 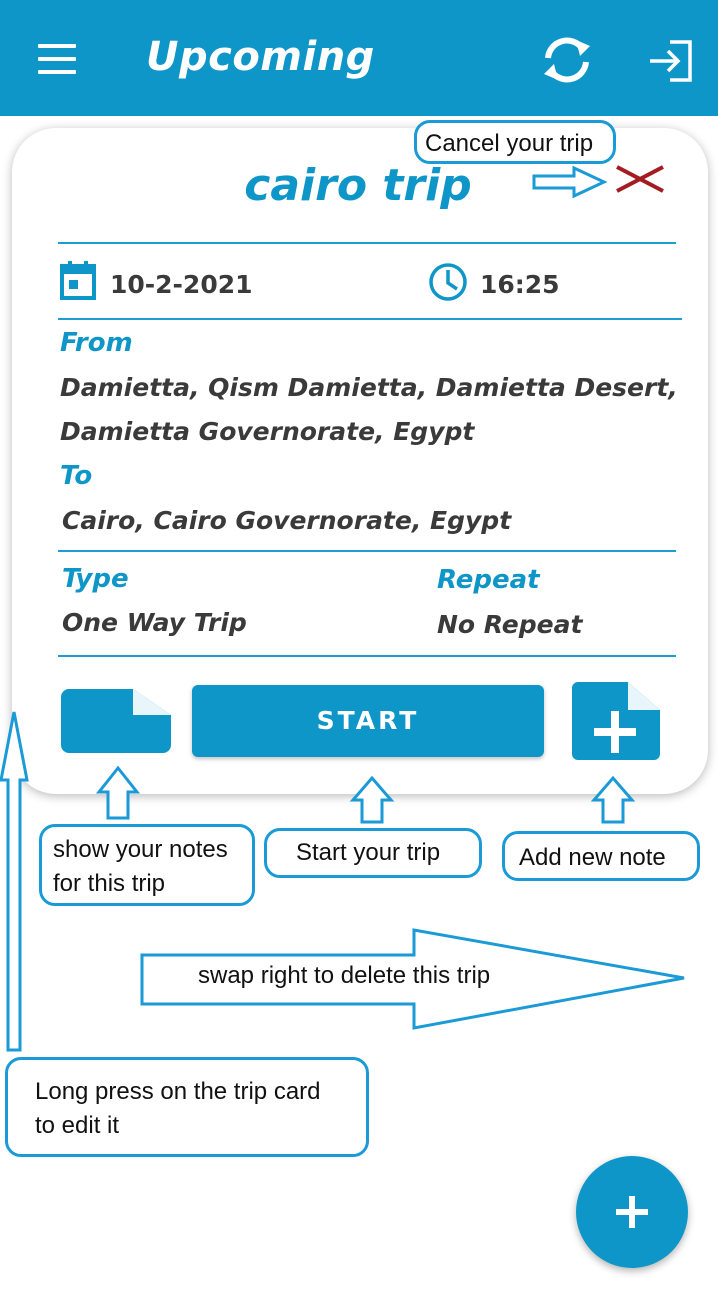 I want to click on notes-callout: show your notes for this trip, so click(x=147, y=865).